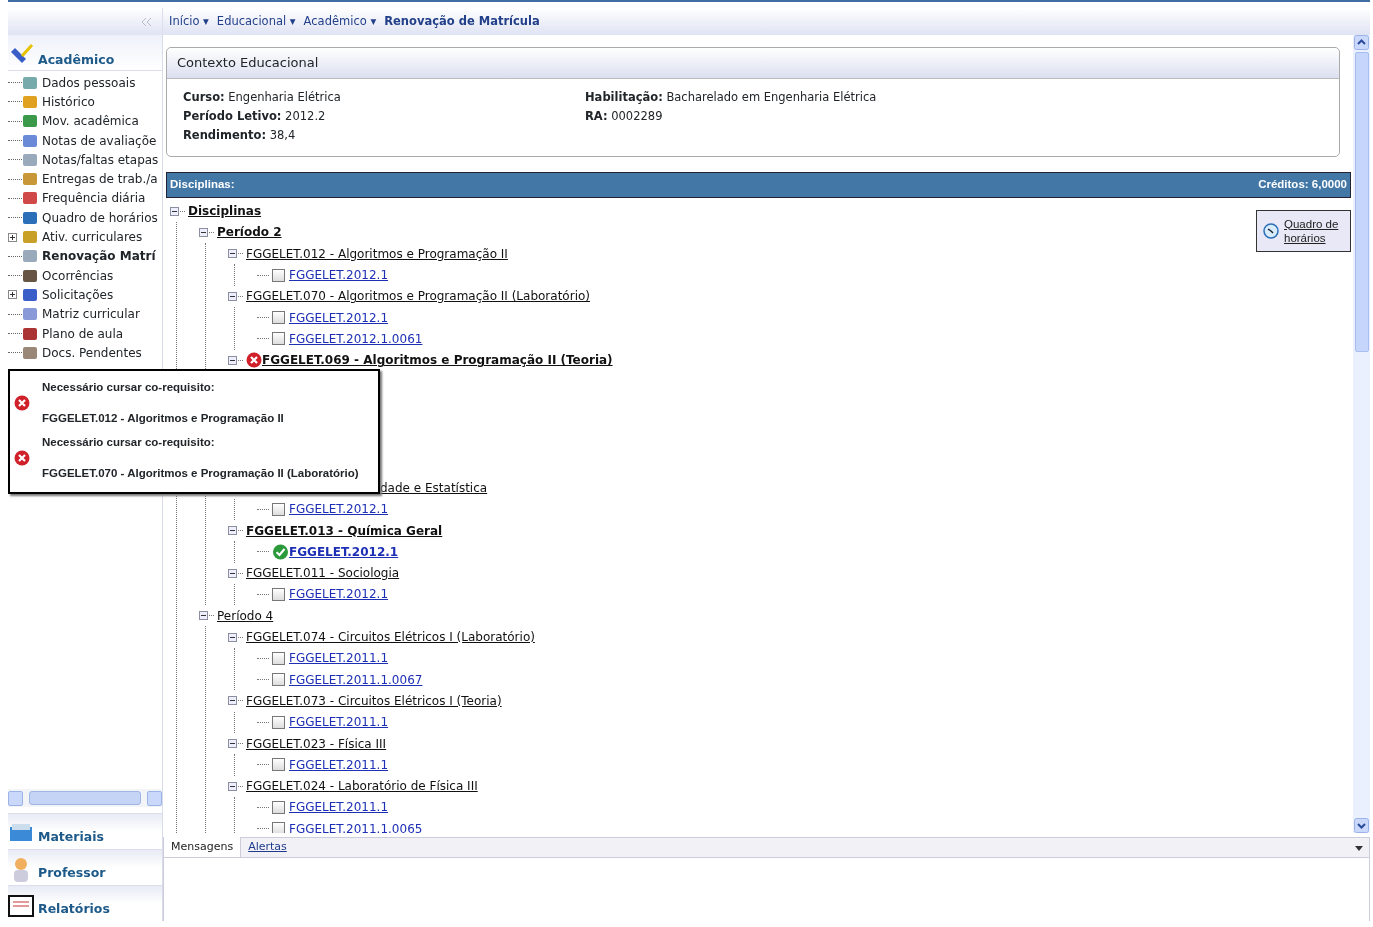 The height and width of the screenshot is (927, 1373). What do you see at coordinates (99, 256) in the screenshot?
I see `menu-link: Renovação Matrí` at bounding box center [99, 256].